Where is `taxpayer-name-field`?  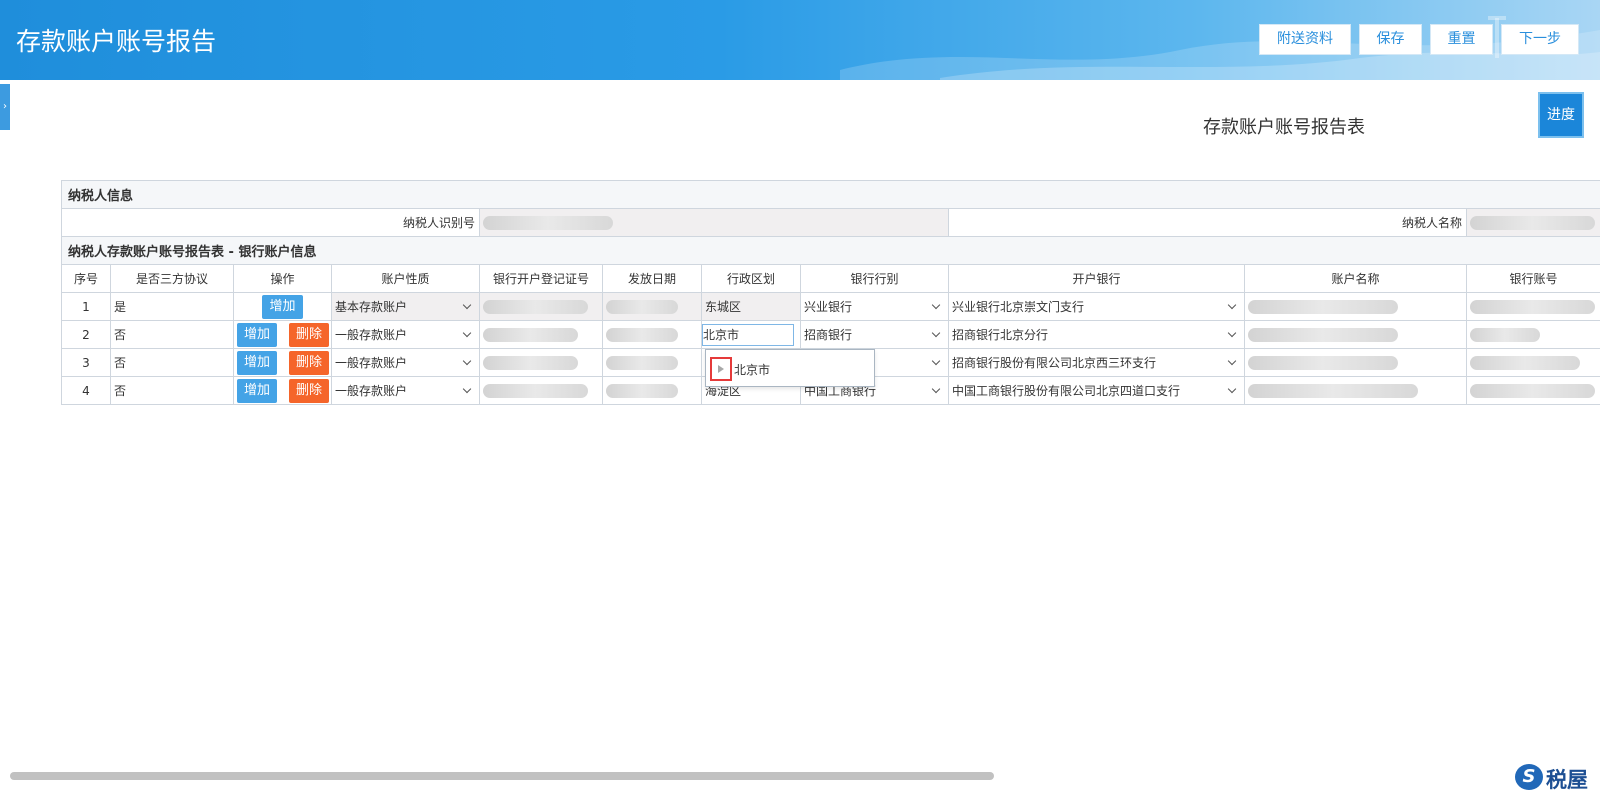
taxpayer-name-field is located at coordinates (1532, 222).